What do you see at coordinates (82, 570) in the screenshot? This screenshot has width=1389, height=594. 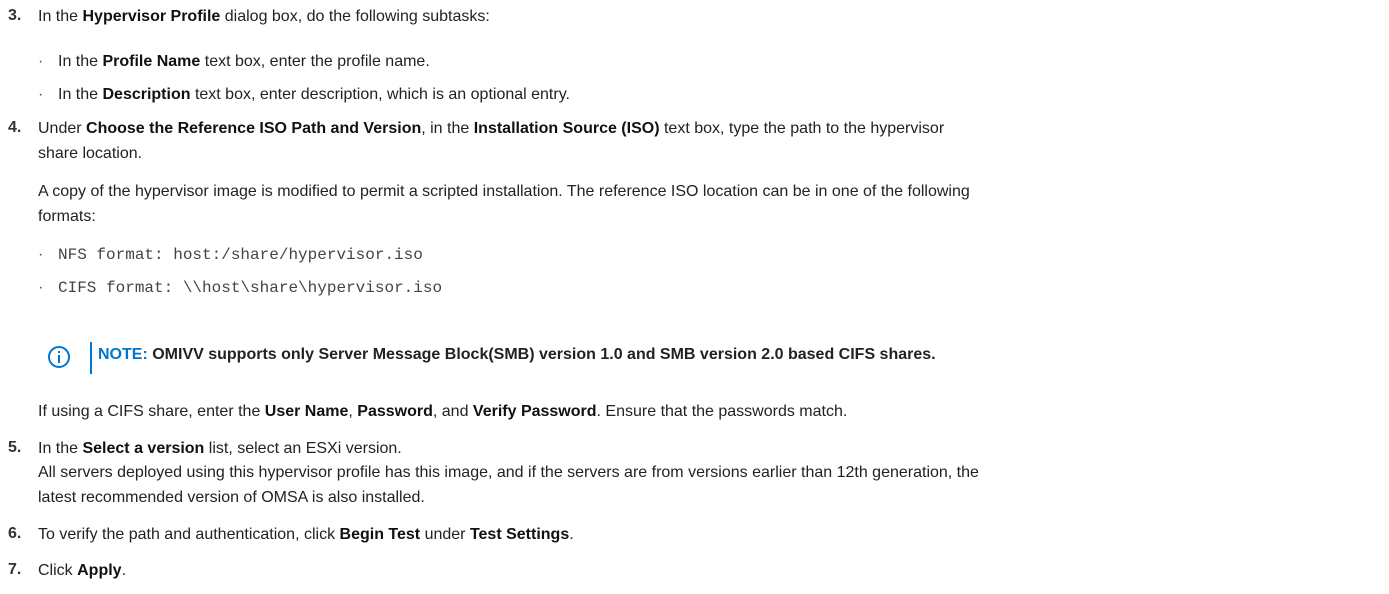 I see `step-7-line: Click Apply.` at bounding box center [82, 570].